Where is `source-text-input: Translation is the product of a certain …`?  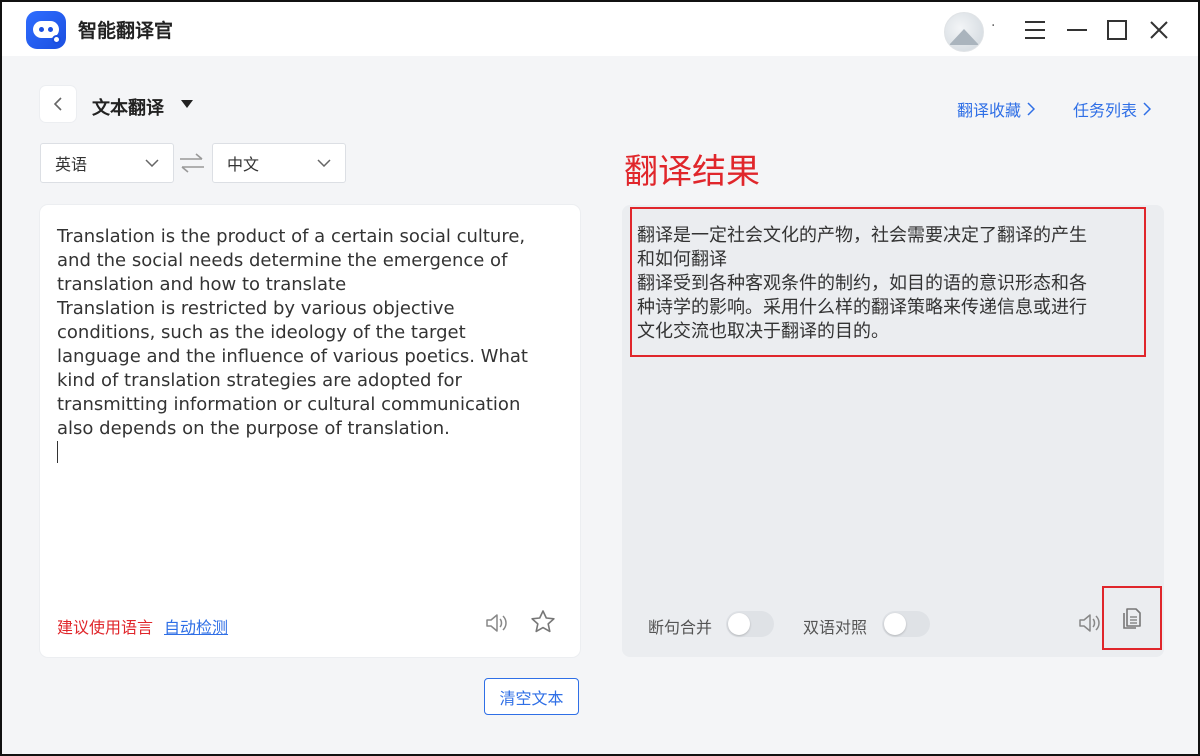
source-text-input: Translation is the product of a certain … is located at coordinates (303, 333).